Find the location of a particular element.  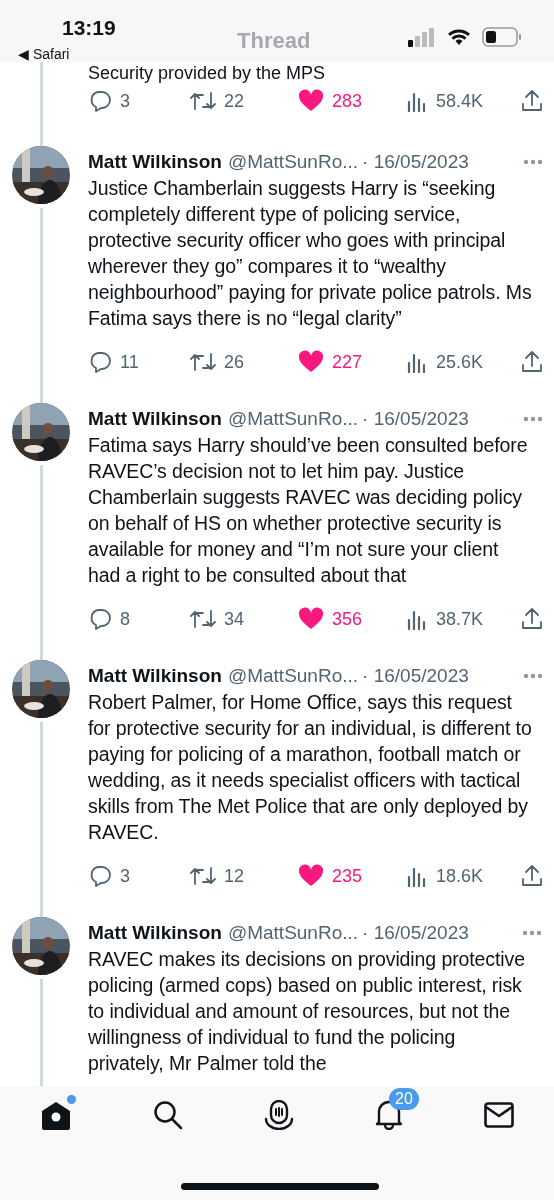

retweet-count: 26 is located at coordinates (234, 362).